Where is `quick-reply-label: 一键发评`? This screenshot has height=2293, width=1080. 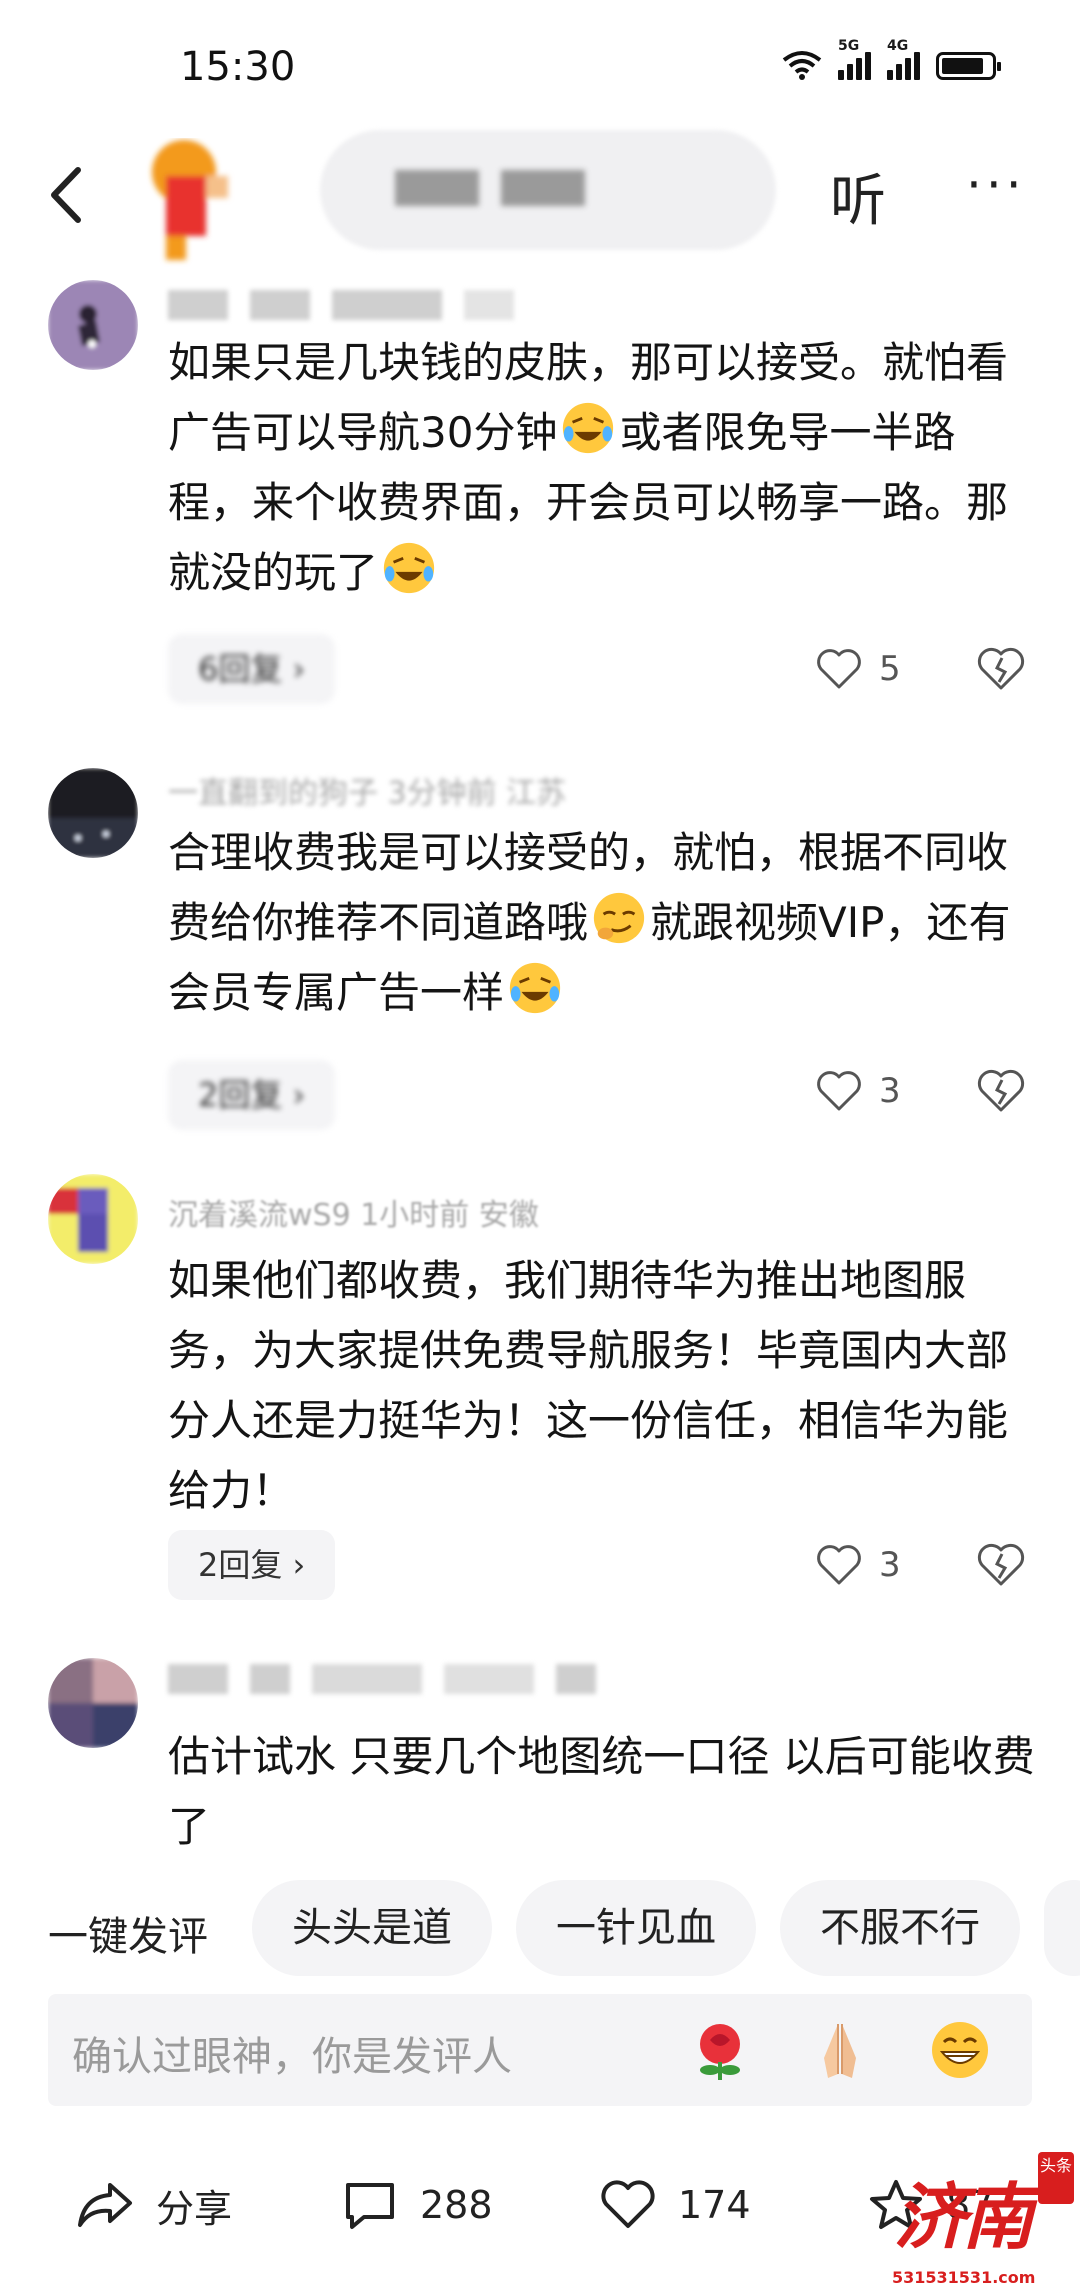 quick-reply-label: 一键发评 is located at coordinates (128, 1937).